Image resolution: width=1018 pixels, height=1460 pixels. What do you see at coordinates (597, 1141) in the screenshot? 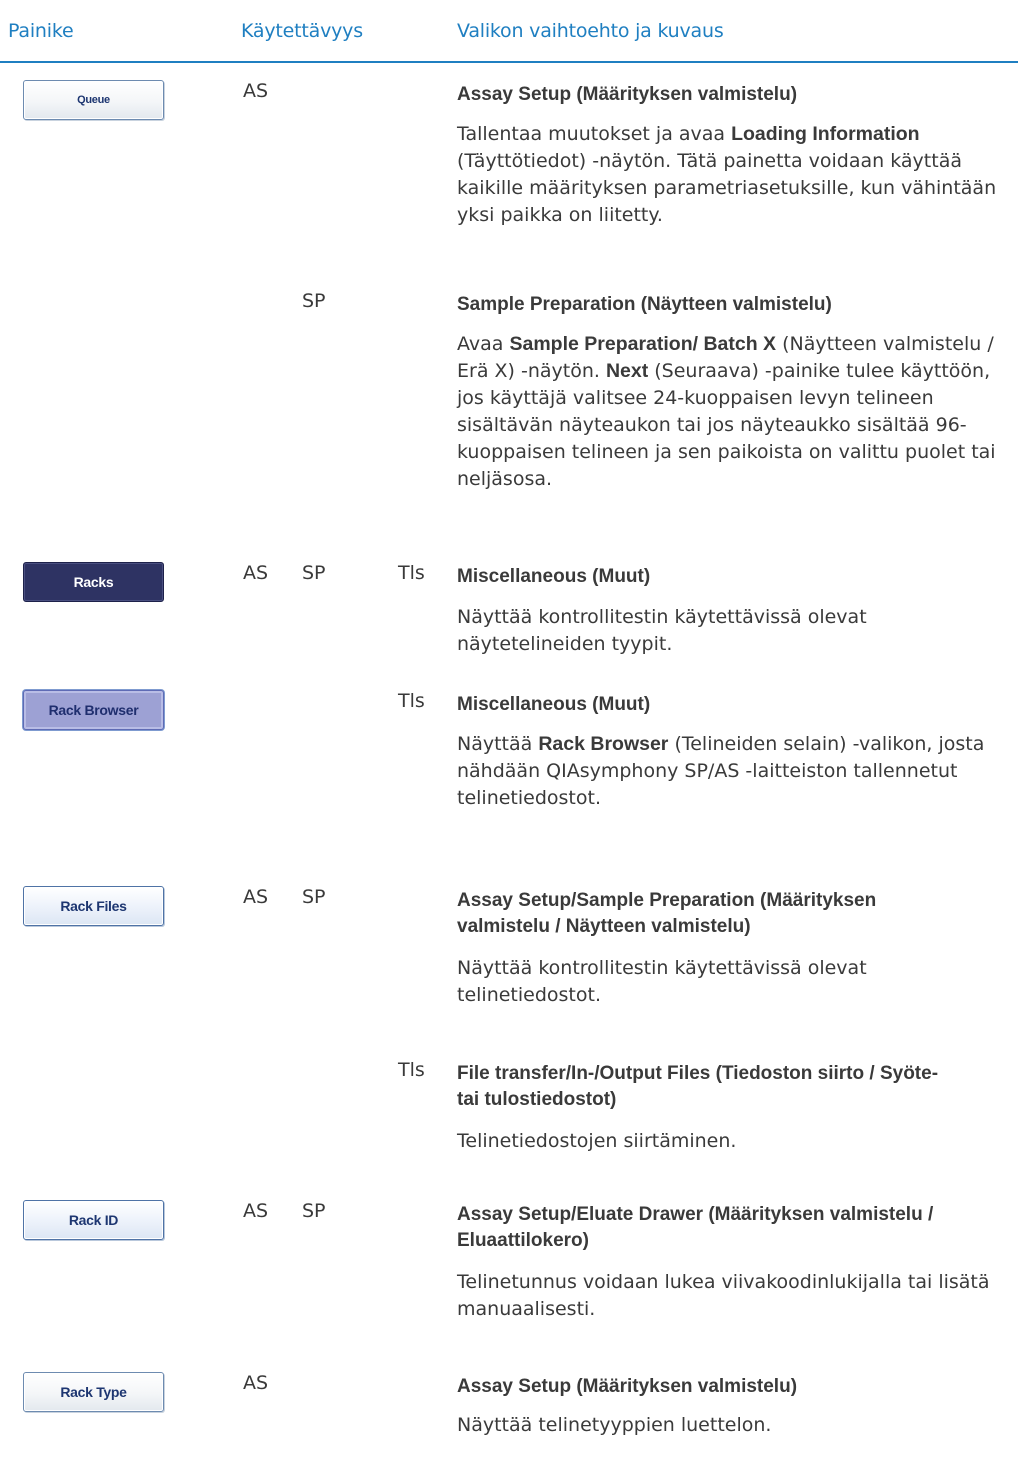
I see `option-description: Telinetiedostojen siirtäminen.` at bounding box center [597, 1141].